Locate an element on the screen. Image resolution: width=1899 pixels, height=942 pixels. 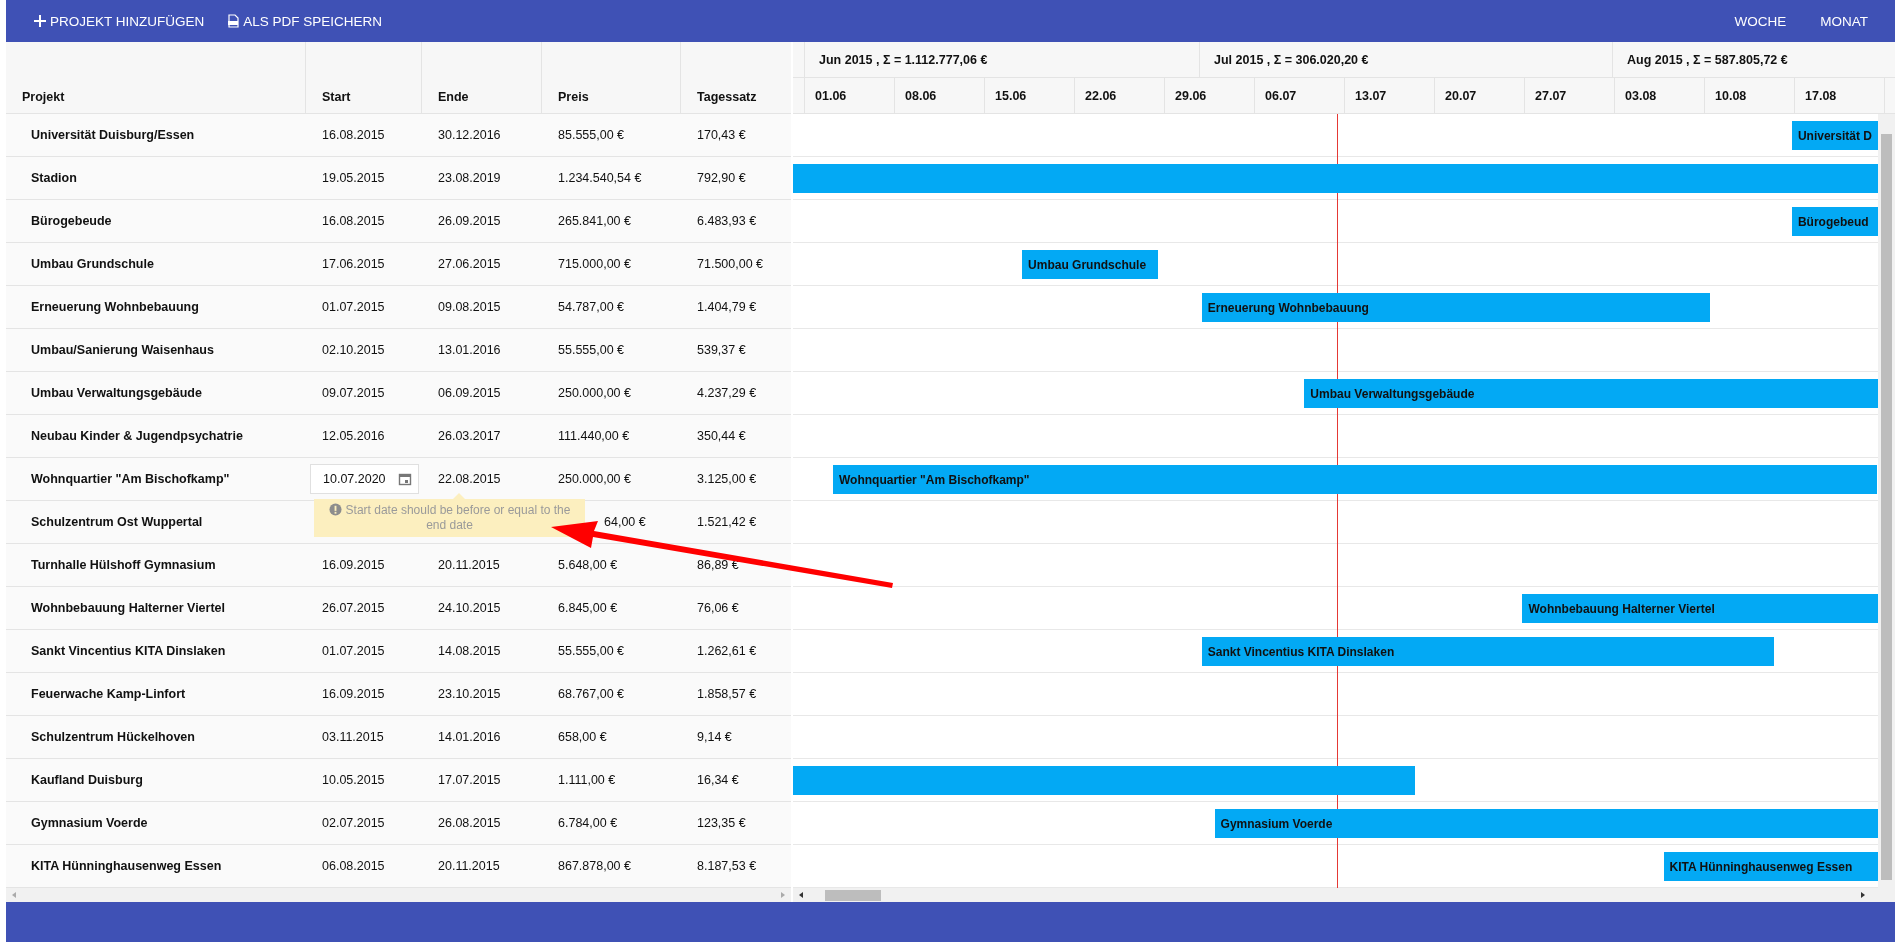
week-header: 08.06 is located at coordinates (940, 95).